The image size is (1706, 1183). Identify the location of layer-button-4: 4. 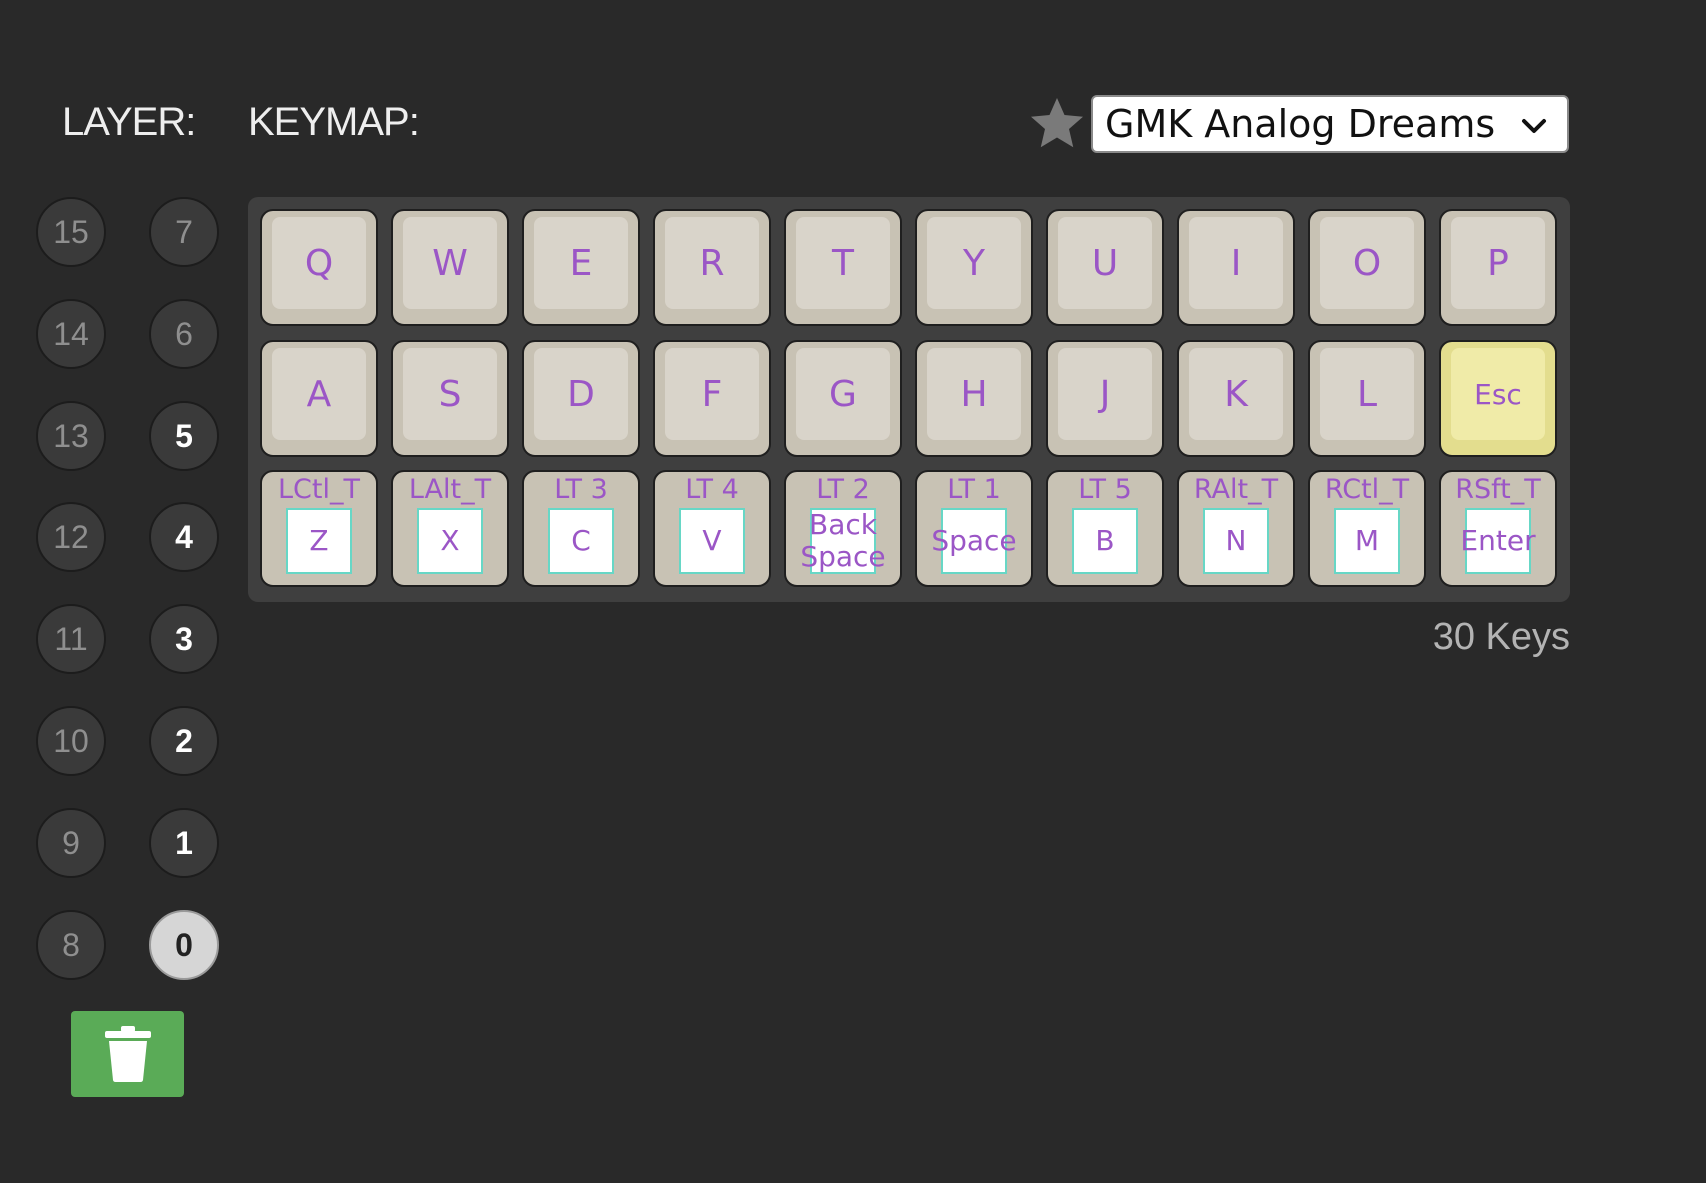
(184, 537).